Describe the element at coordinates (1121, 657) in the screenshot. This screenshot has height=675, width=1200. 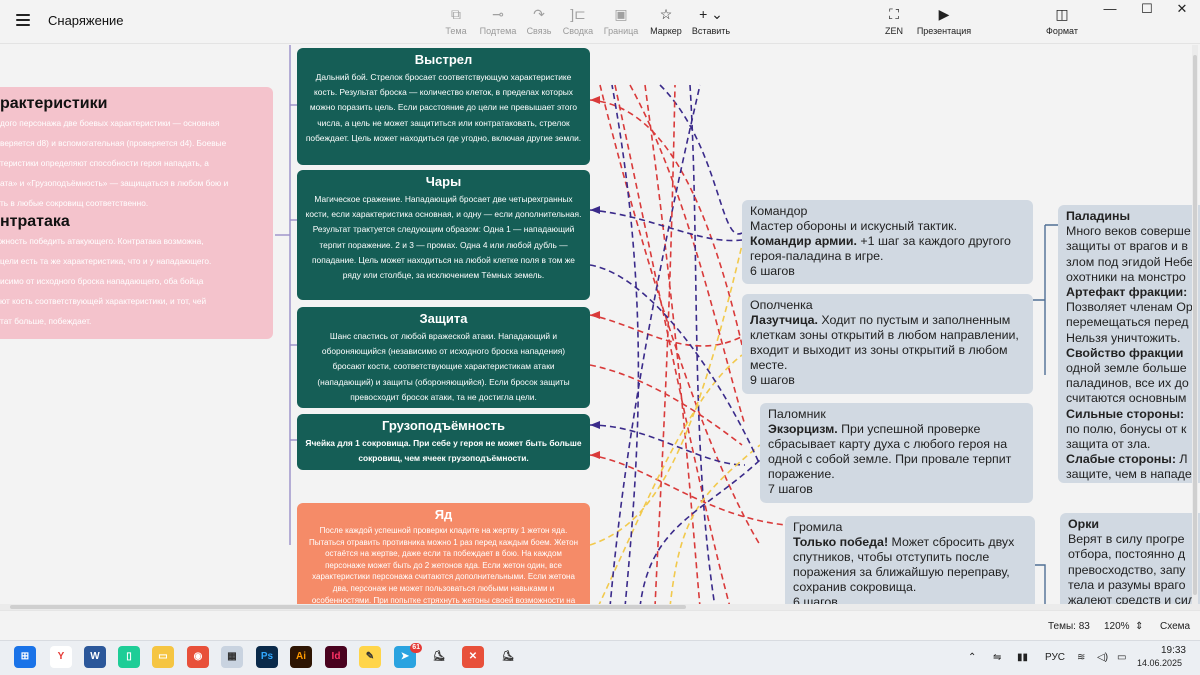
I see `battery-icon: ▭` at that location.